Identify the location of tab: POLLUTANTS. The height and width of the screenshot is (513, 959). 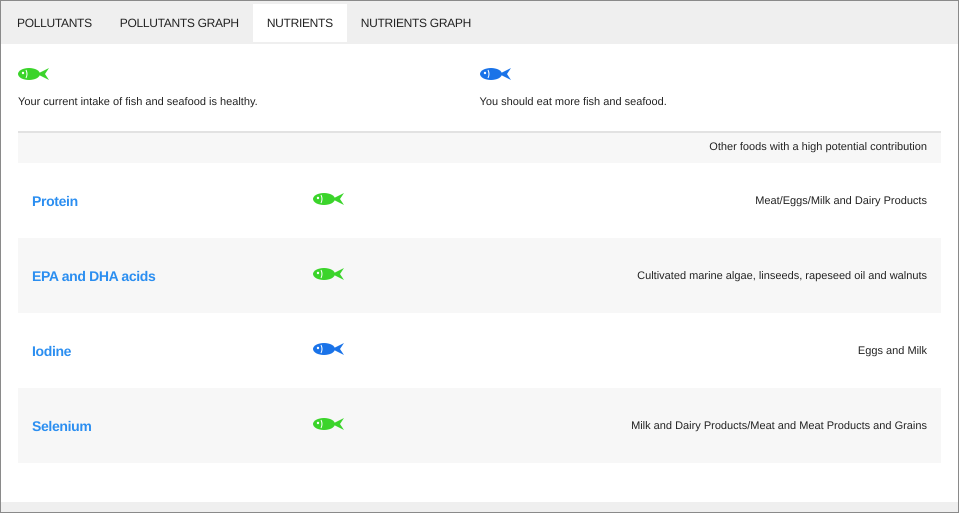
(54, 23).